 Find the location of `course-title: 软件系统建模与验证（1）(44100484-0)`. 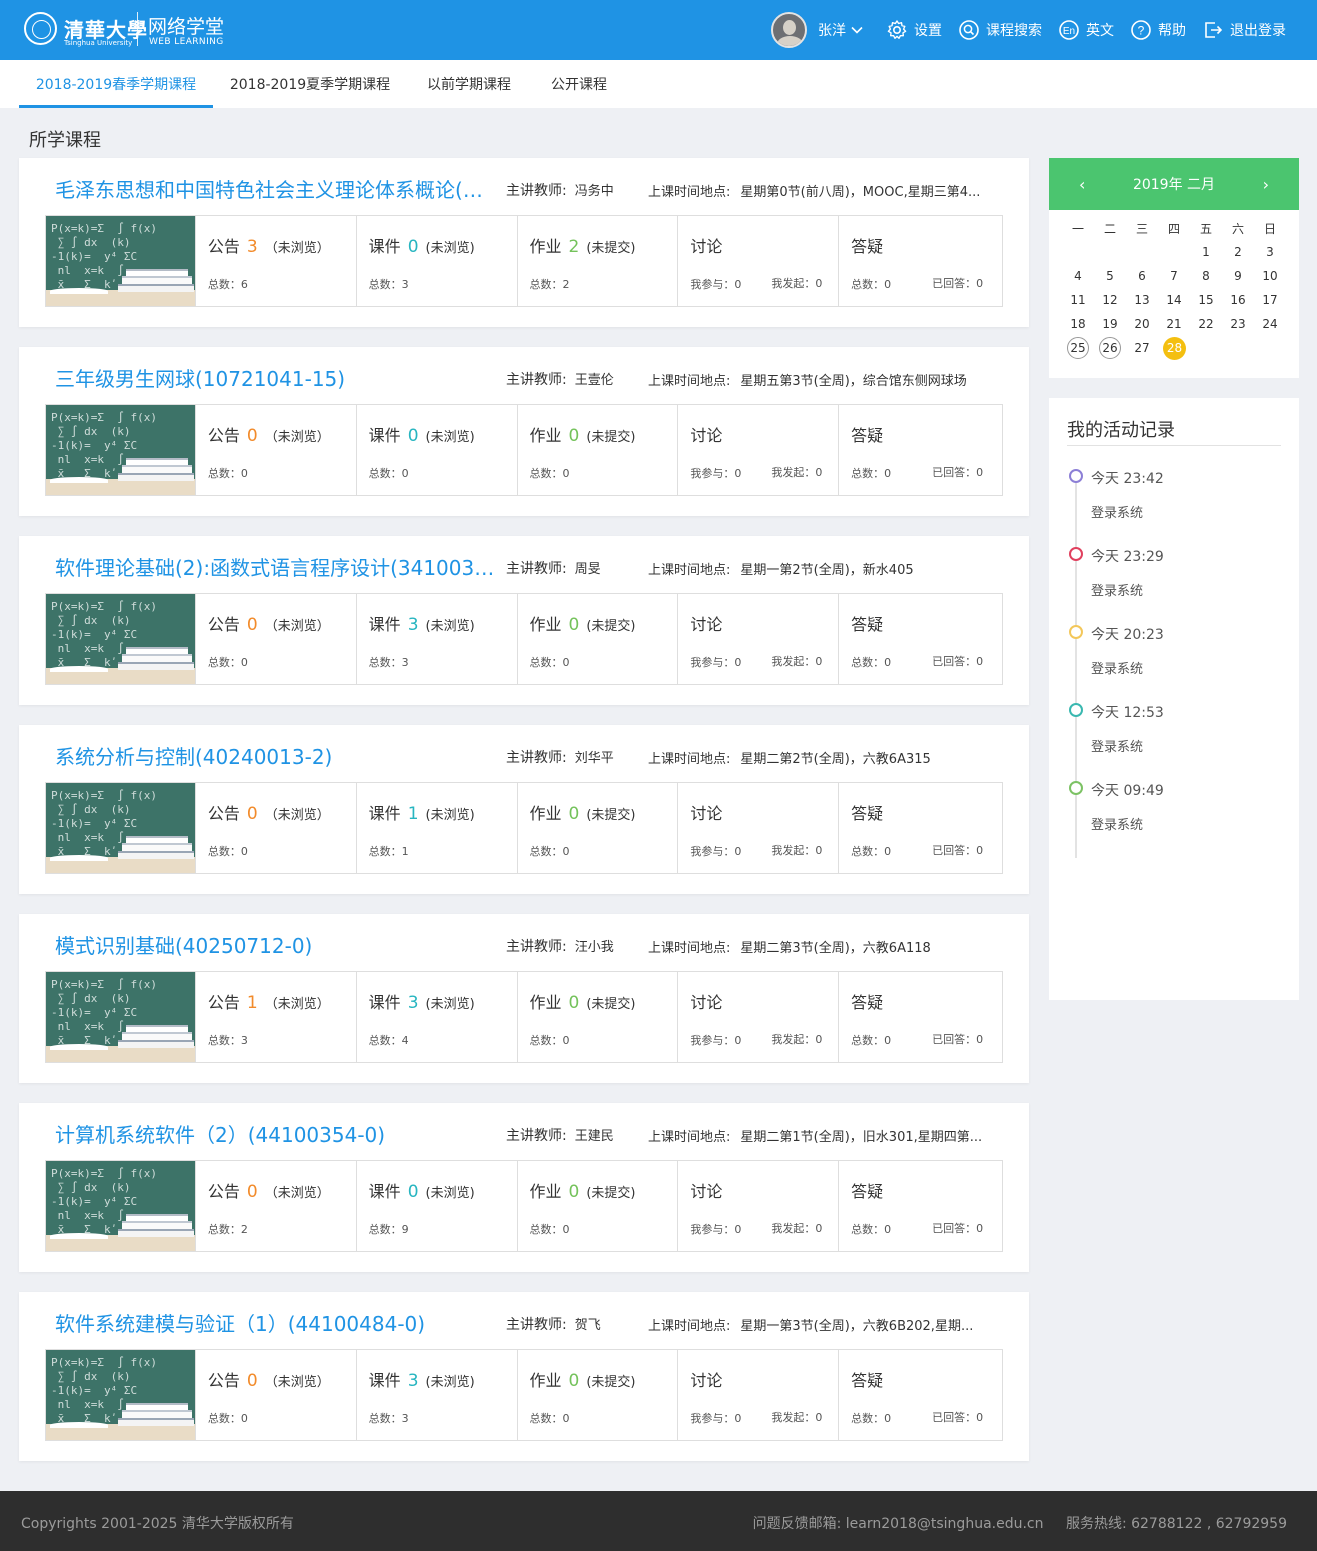

course-title: 软件系统建模与验证（1）(44100484-0) is located at coordinates (275, 1322).